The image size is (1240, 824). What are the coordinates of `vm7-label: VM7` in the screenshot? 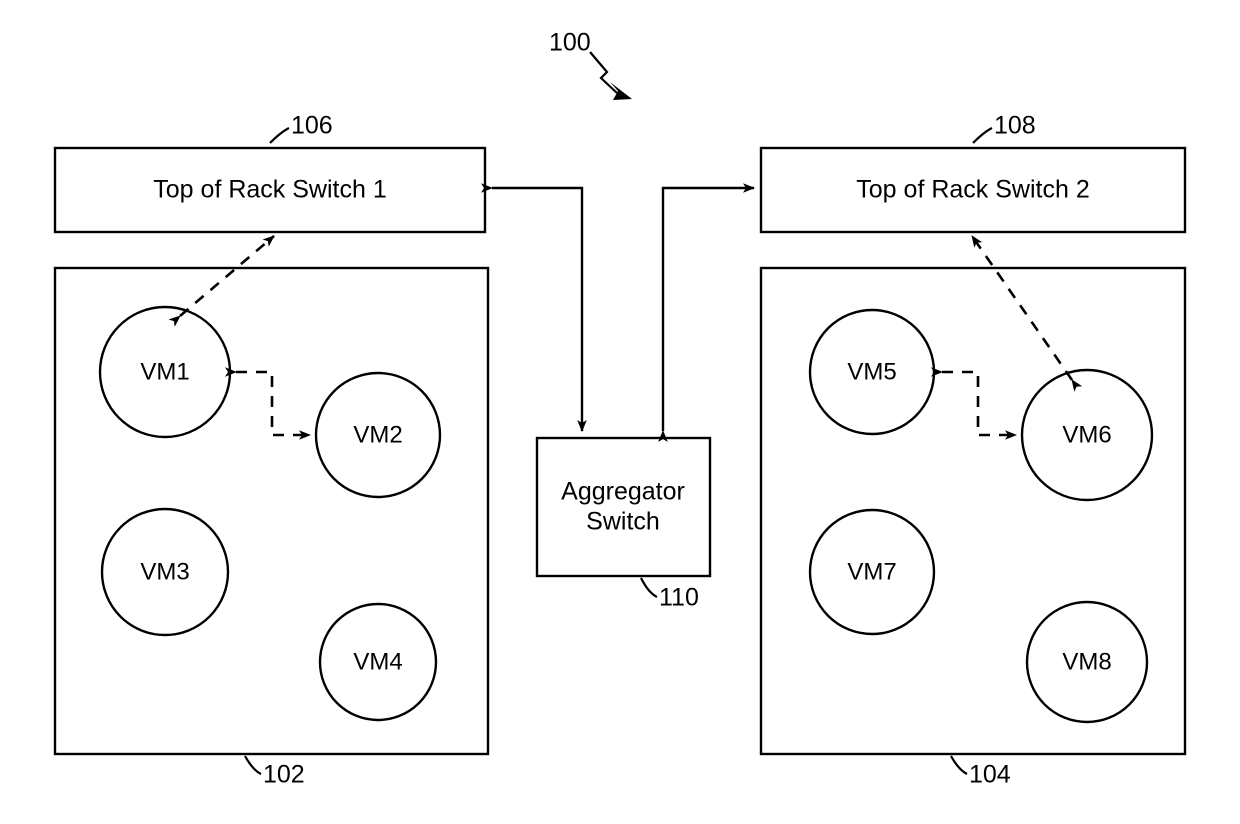 It's located at (871, 571).